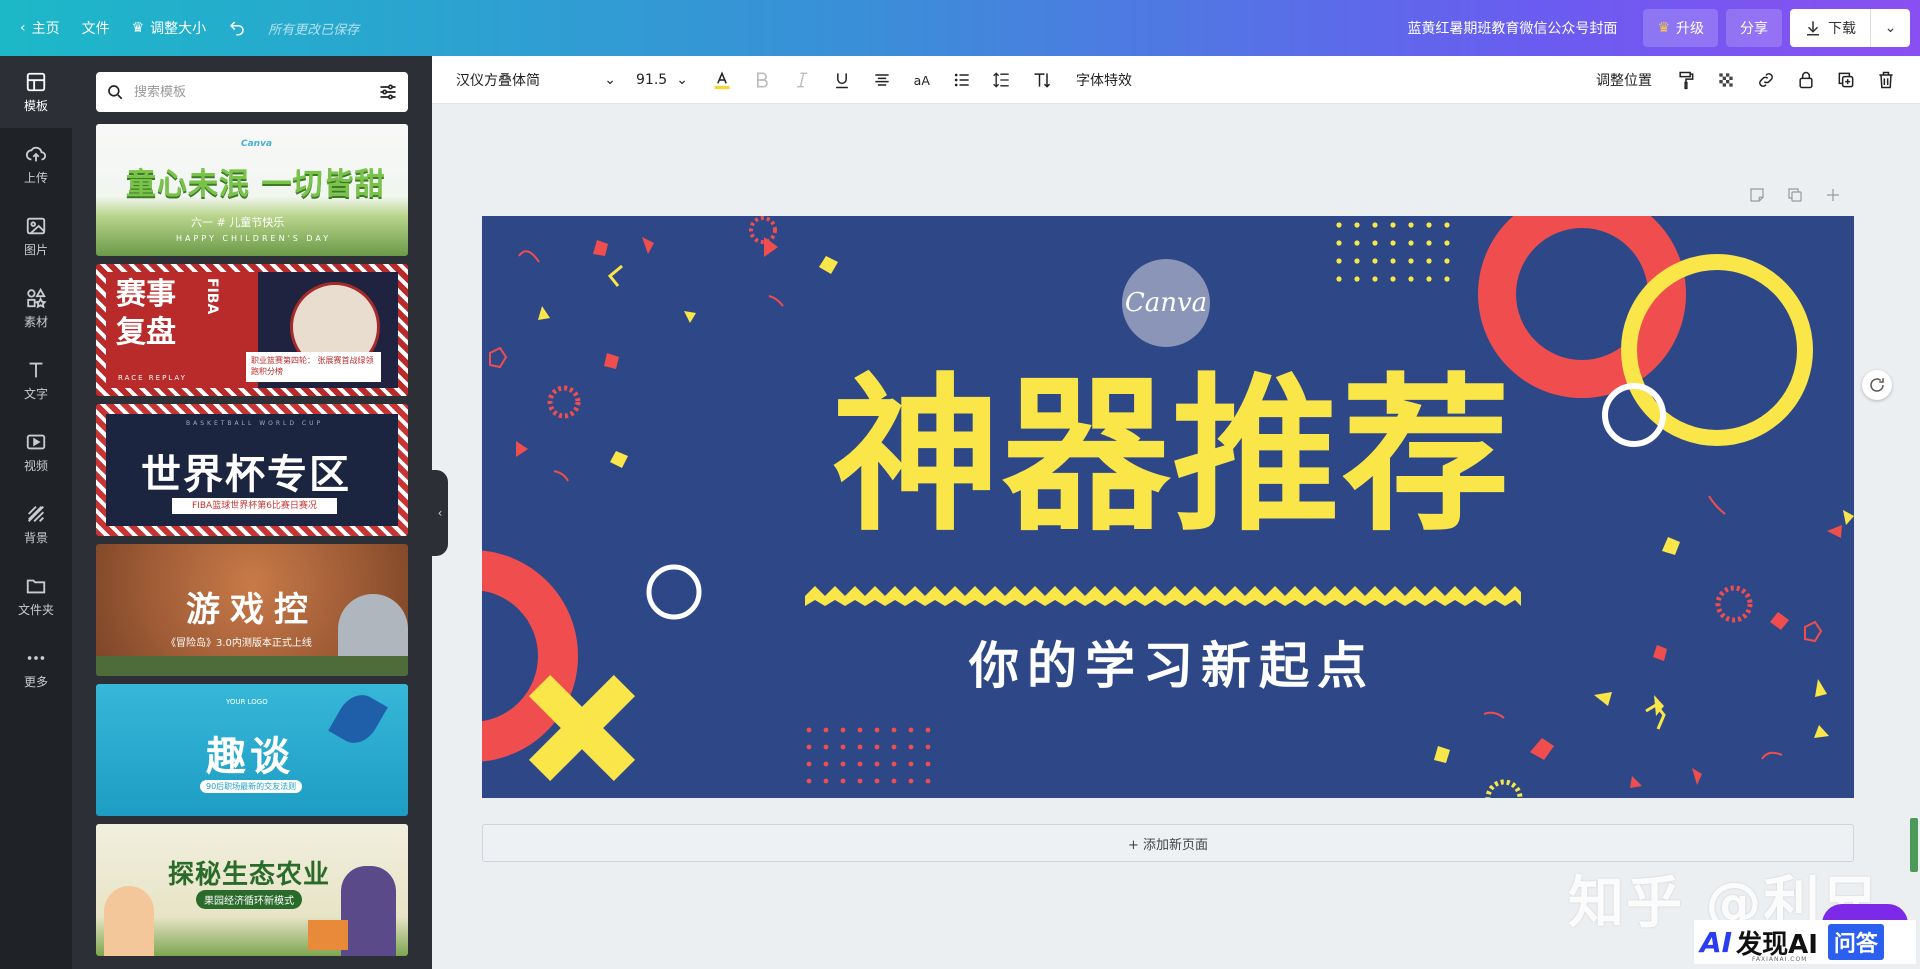 This screenshot has height=969, width=1920. Describe the element at coordinates (36, 369) in the screenshot. I see `text-icon` at that location.